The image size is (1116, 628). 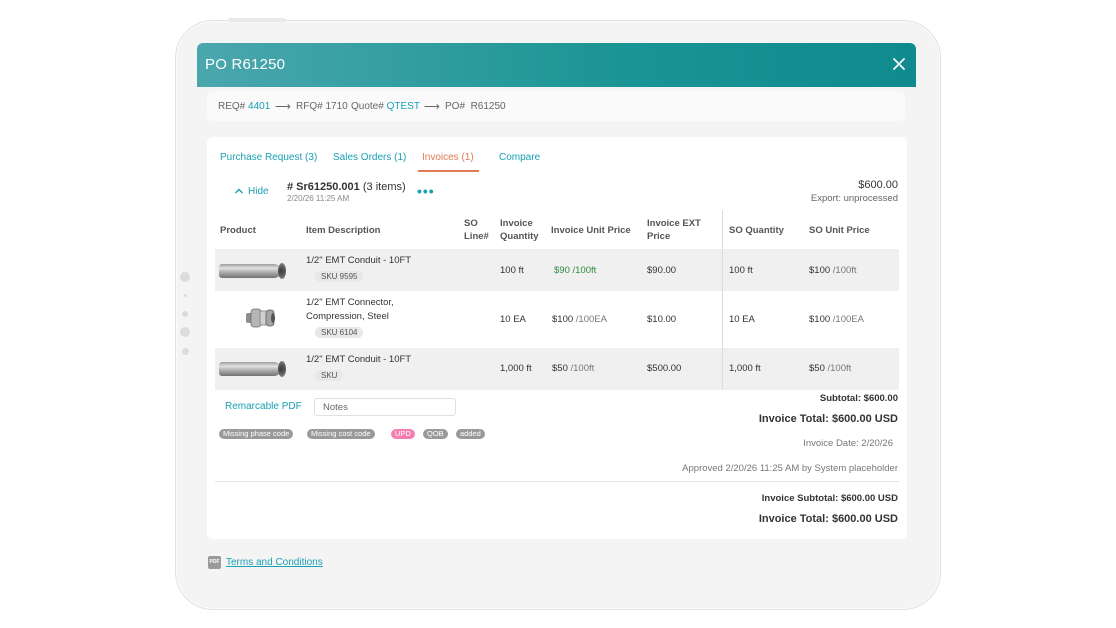 What do you see at coordinates (513, 319) in the screenshot?
I see `invoice-quantity: 10 EA` at bounding box center [513, 319].